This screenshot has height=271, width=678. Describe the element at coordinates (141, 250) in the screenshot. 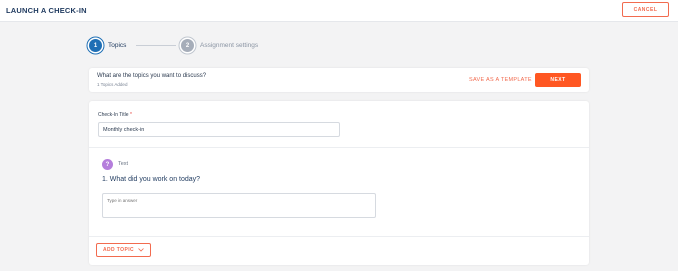

I see `chevron-down-icon` at that location.